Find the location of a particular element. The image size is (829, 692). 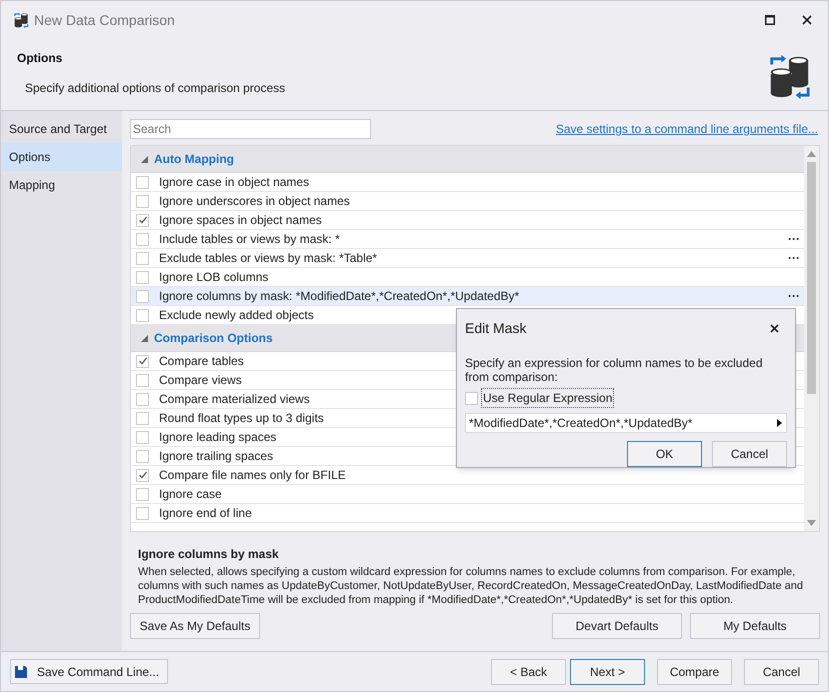

page-subtitle: Specify additional options of comparison process is located at coordinates (155, 88).